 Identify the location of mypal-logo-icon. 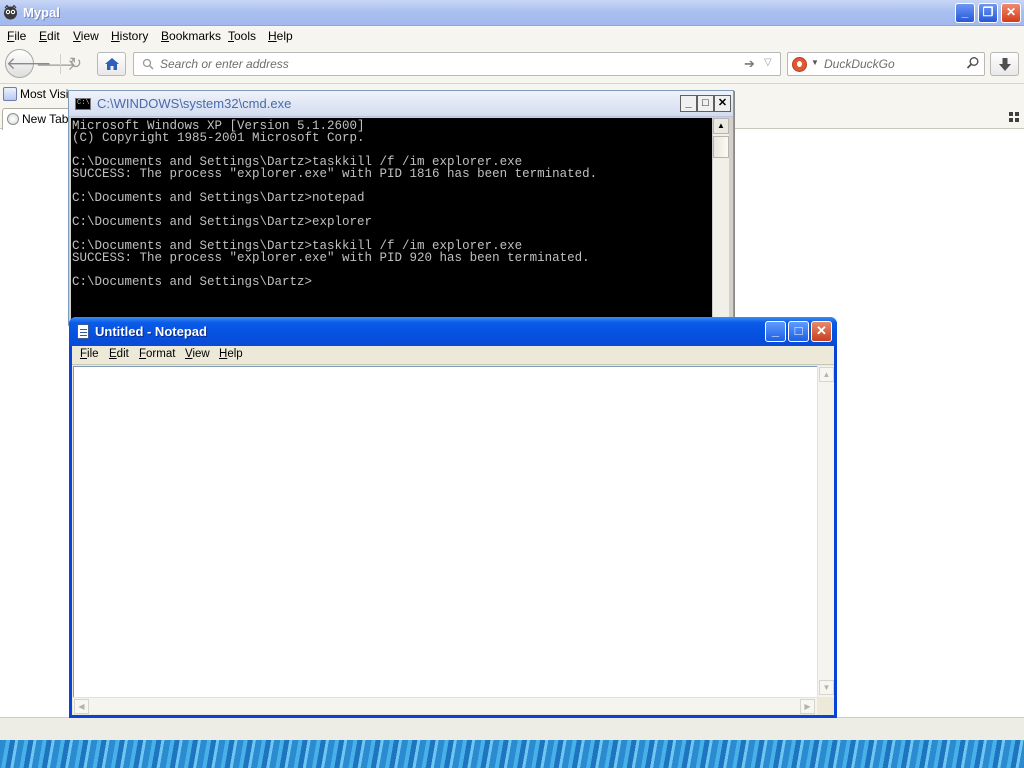
(10, 12).